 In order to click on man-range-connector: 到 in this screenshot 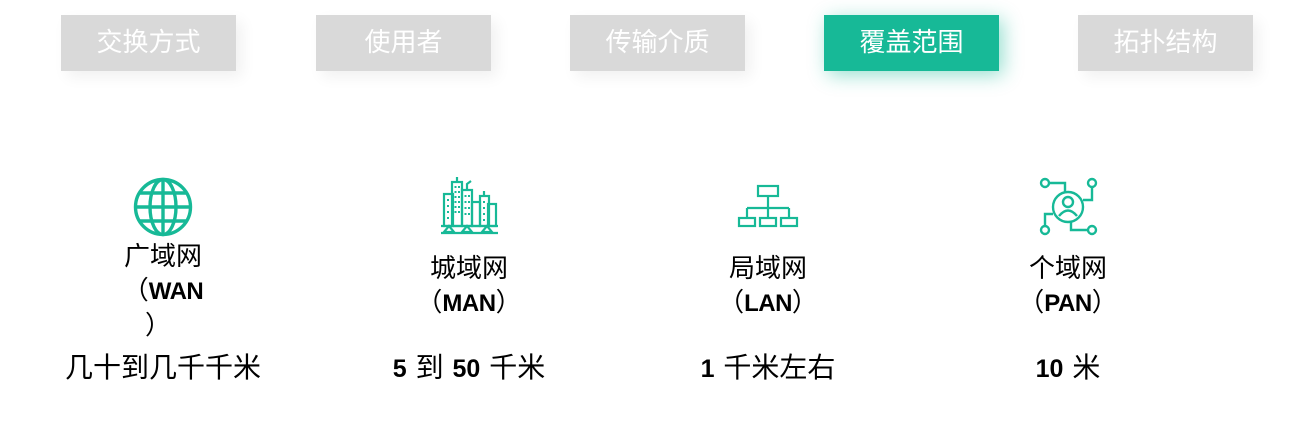, I will do `click(429, 367)`.